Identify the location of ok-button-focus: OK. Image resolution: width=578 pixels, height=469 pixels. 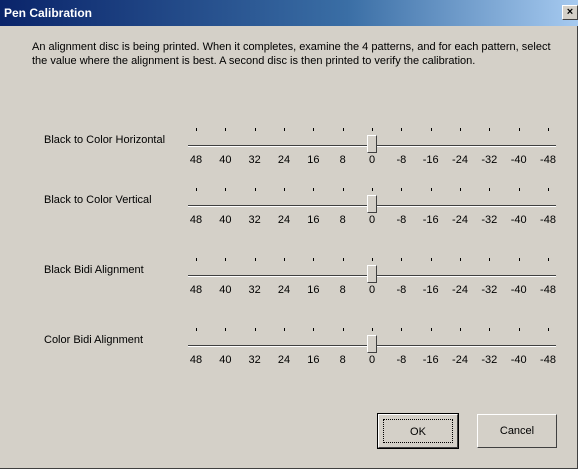
(418, 431).